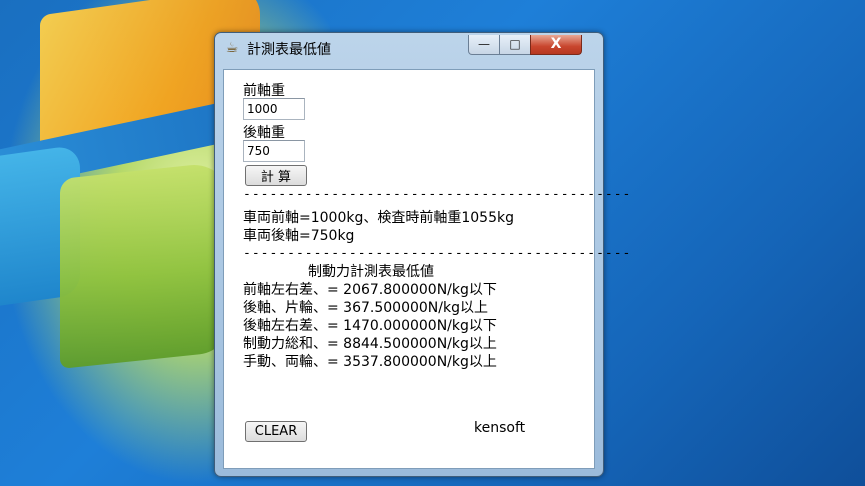 This screenshot has height=486, width=865. Describe the element at coordinates (500, 428) in the screenshot. I see `credit-label: kensoft` at that location.